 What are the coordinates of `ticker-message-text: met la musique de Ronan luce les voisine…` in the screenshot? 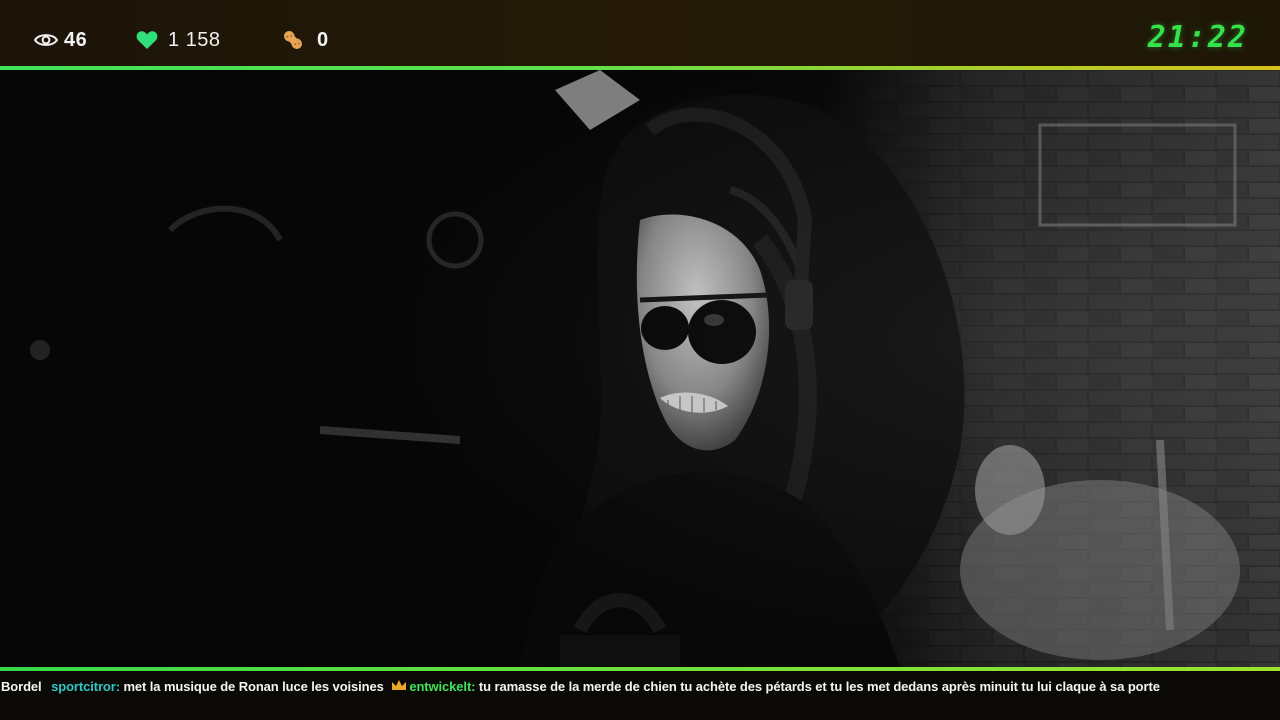 It's located at (253, 687).